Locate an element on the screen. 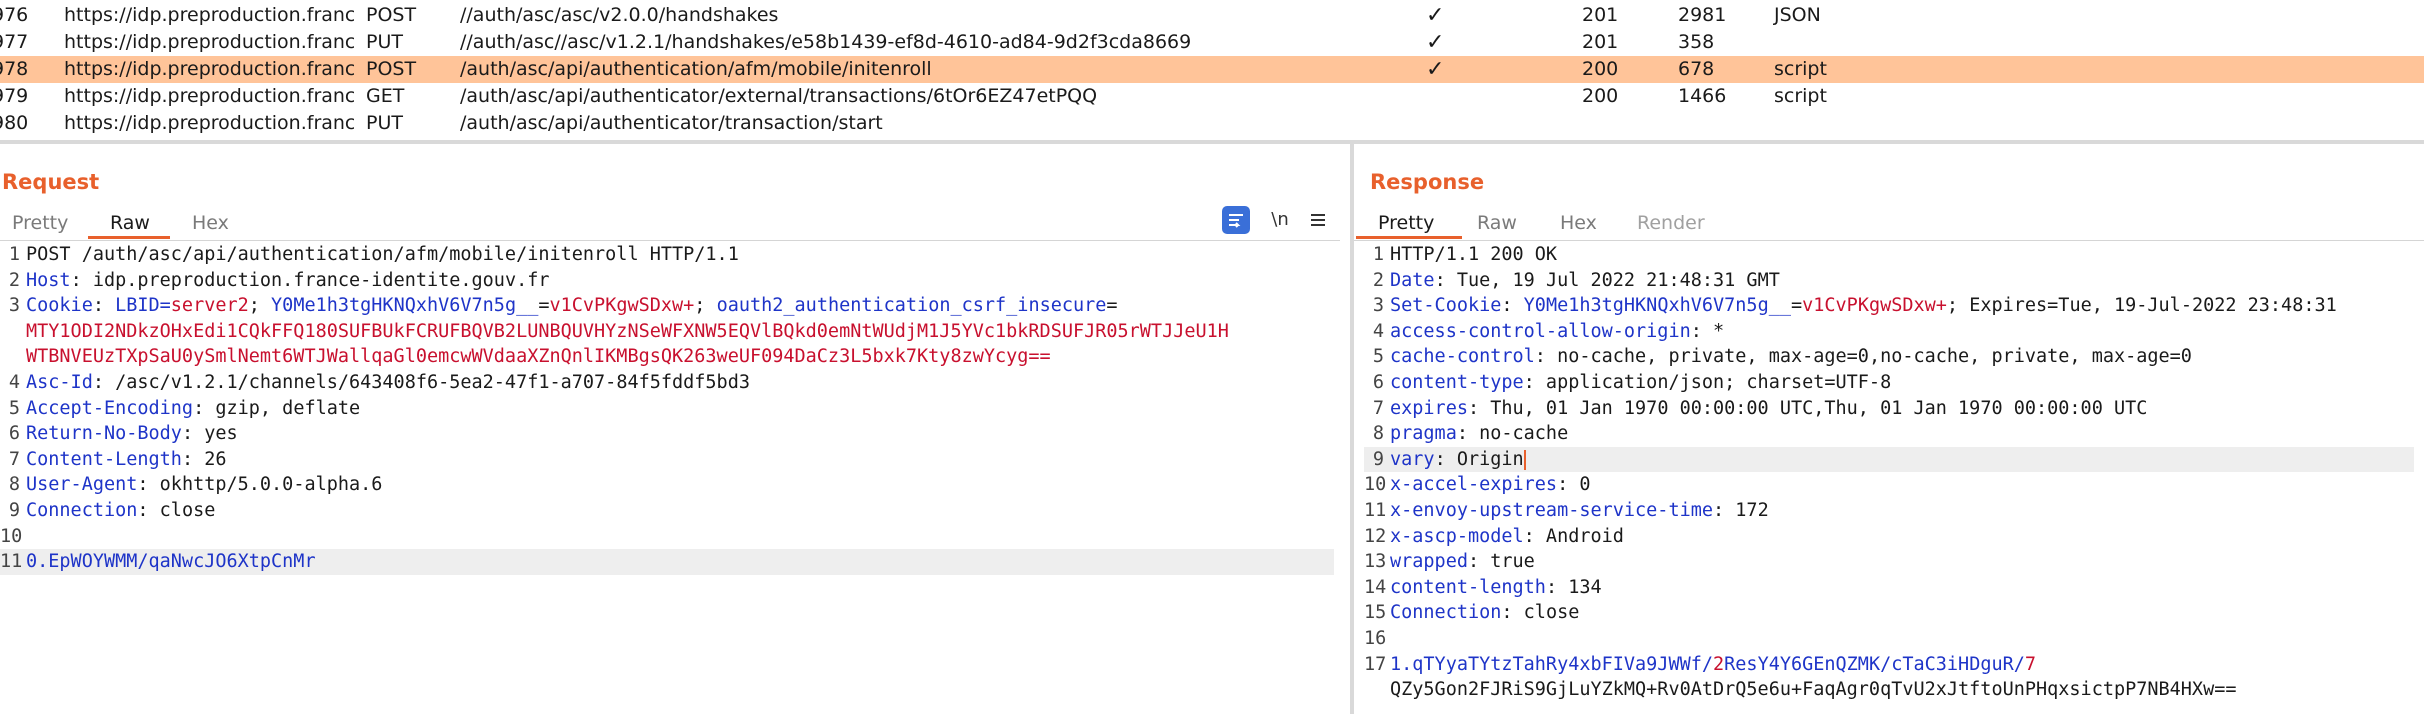 The height and width of the screenshot is (714, 2424). tab-request-hex: Hex is located at coordinates (210, 223).